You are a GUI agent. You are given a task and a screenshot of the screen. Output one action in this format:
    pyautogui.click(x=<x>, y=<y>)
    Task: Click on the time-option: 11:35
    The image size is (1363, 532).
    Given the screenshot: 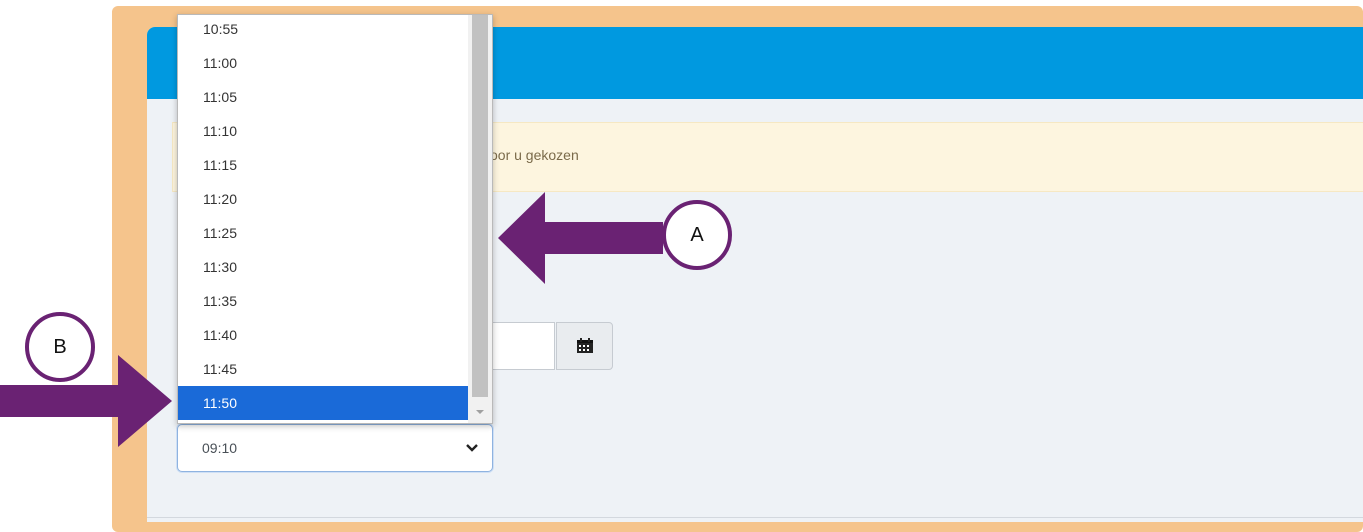 What is the action you would take?
    pyautogui.click(x=323, y=301)
    